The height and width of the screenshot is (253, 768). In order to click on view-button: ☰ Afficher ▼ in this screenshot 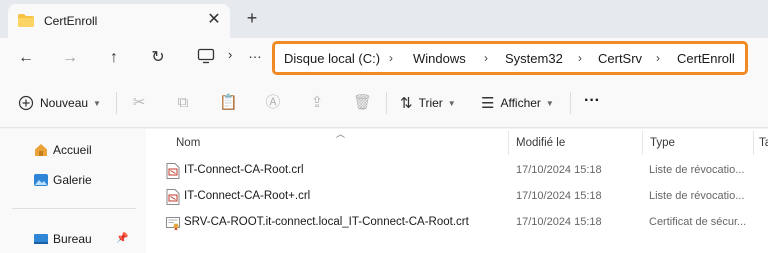, I will do `click(517, 103)`.